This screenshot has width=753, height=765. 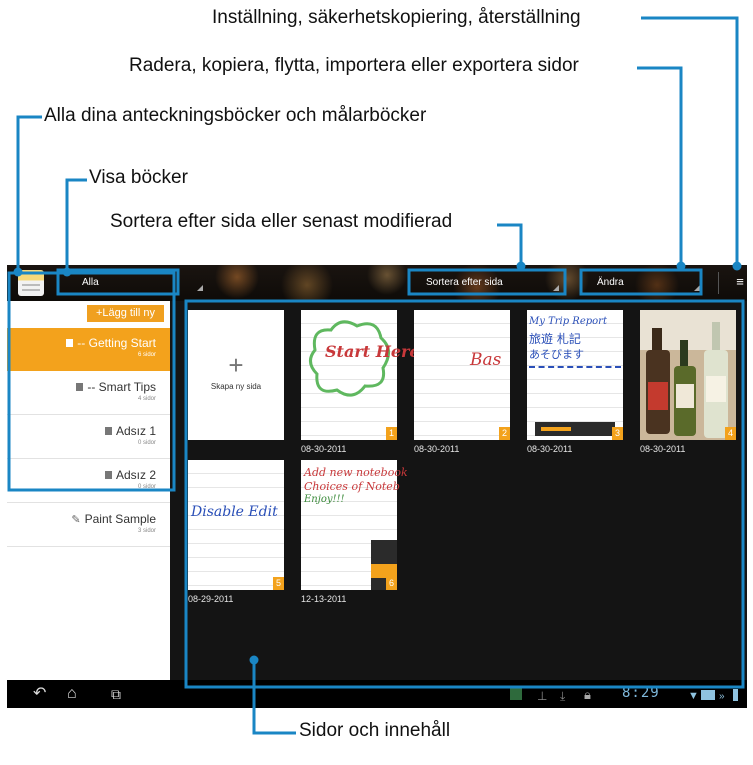 What do you see at coordinates (29, 193) in the screenshot?
I see `leader-all-books` at bounding box center [29, 193].